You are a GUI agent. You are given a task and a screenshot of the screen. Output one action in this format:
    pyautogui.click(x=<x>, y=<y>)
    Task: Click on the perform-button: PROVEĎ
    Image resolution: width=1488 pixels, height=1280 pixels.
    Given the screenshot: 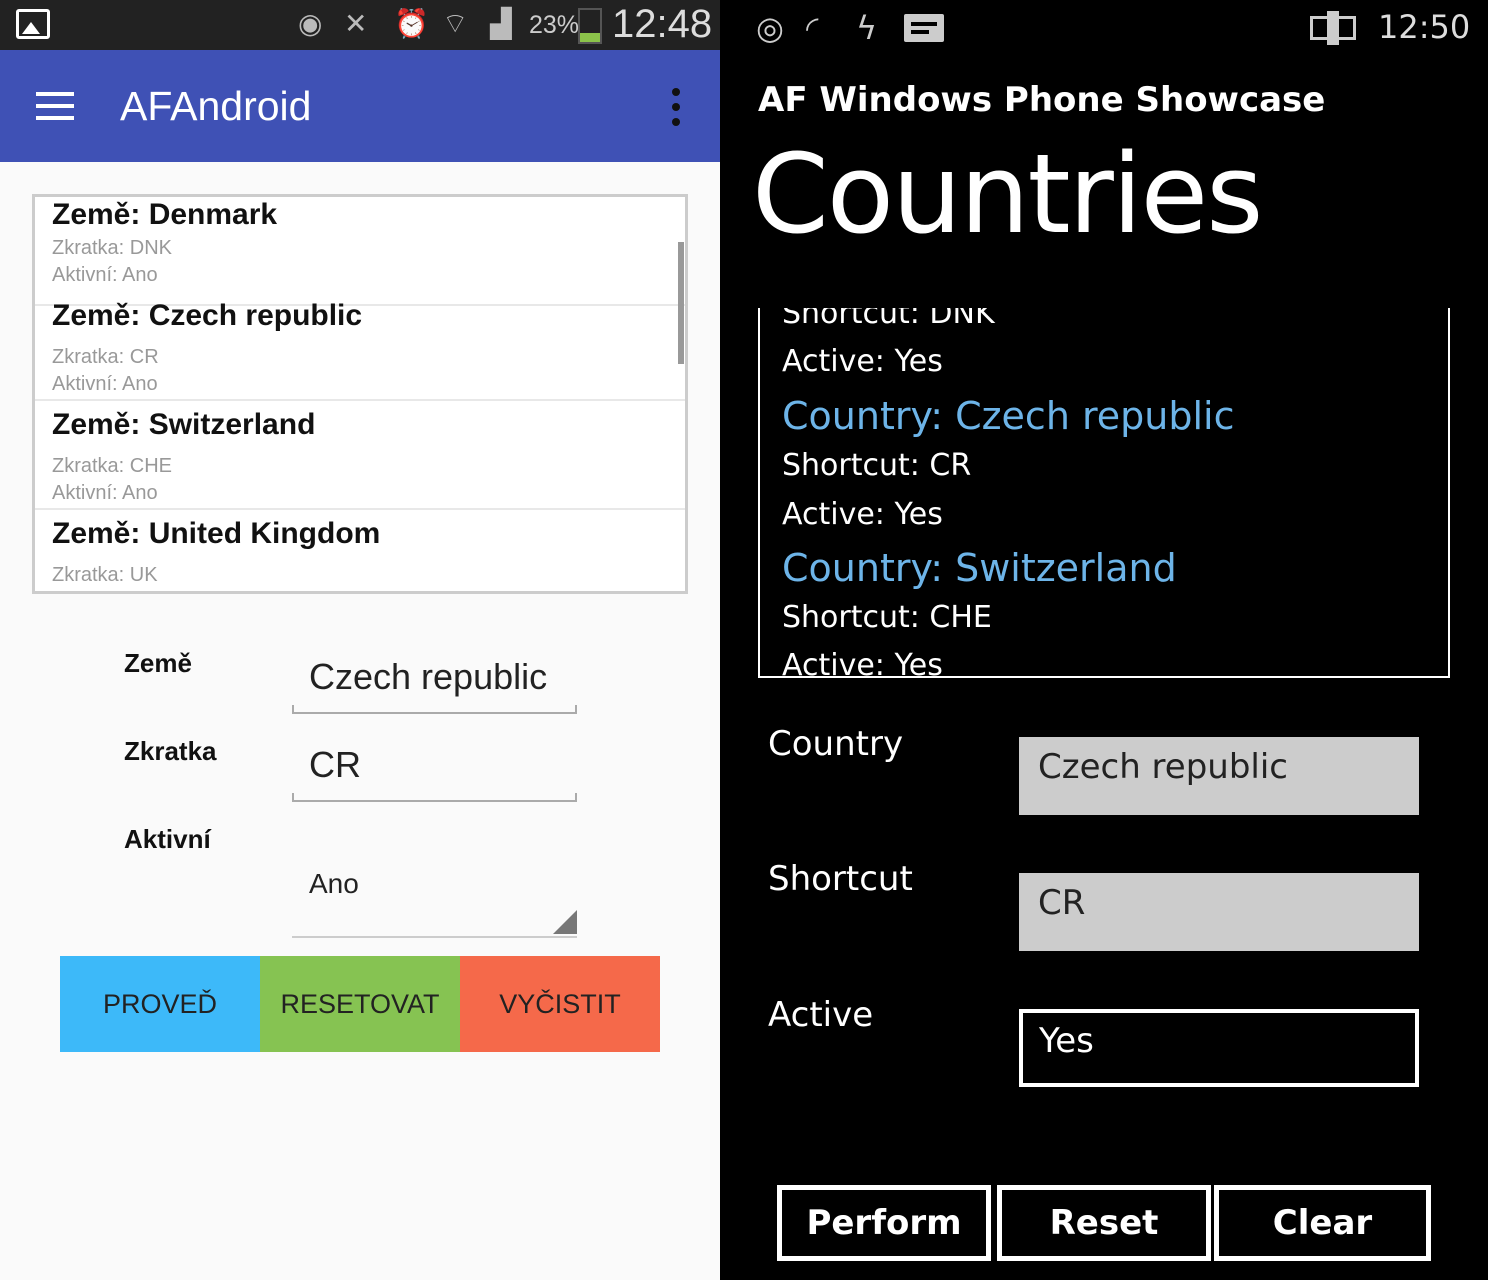 What is the action you would take?
    pyautogui.click(x=160, y=1004)
    